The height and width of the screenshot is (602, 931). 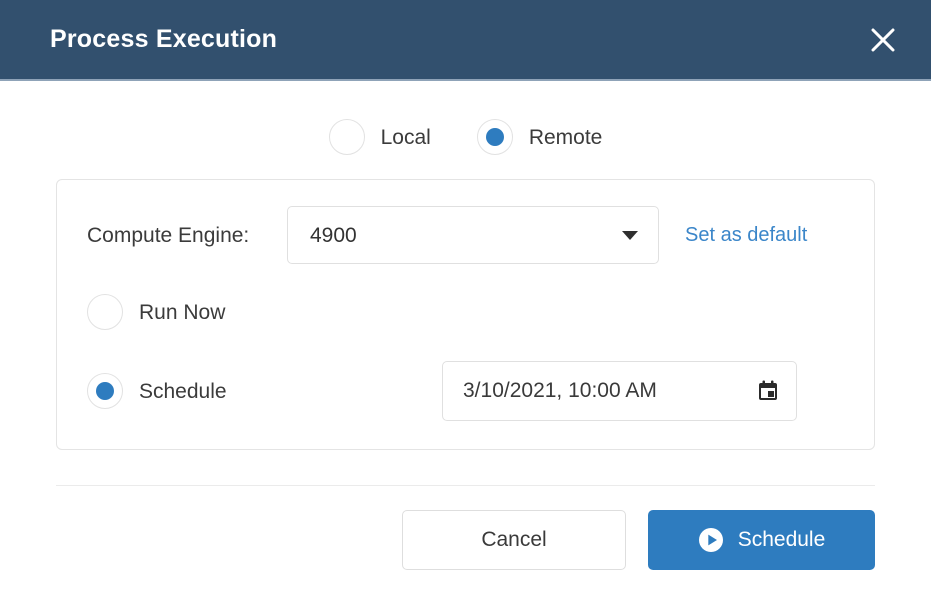 I want to click on calendar-icon, so click(x=768, y=391).